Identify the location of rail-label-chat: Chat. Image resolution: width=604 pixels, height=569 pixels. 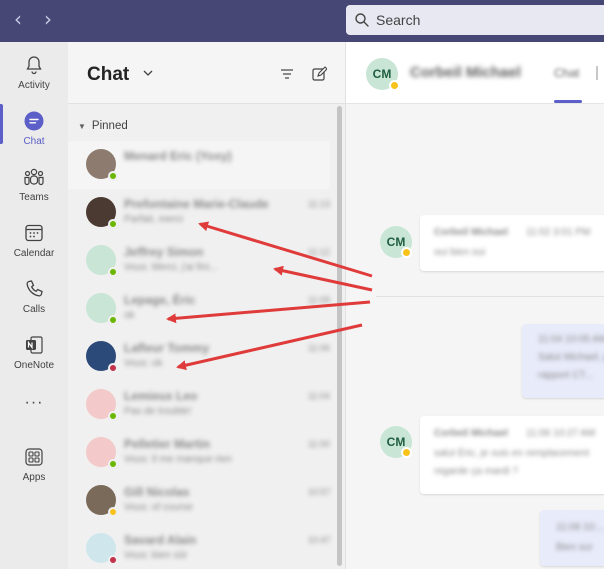
(34, 141).